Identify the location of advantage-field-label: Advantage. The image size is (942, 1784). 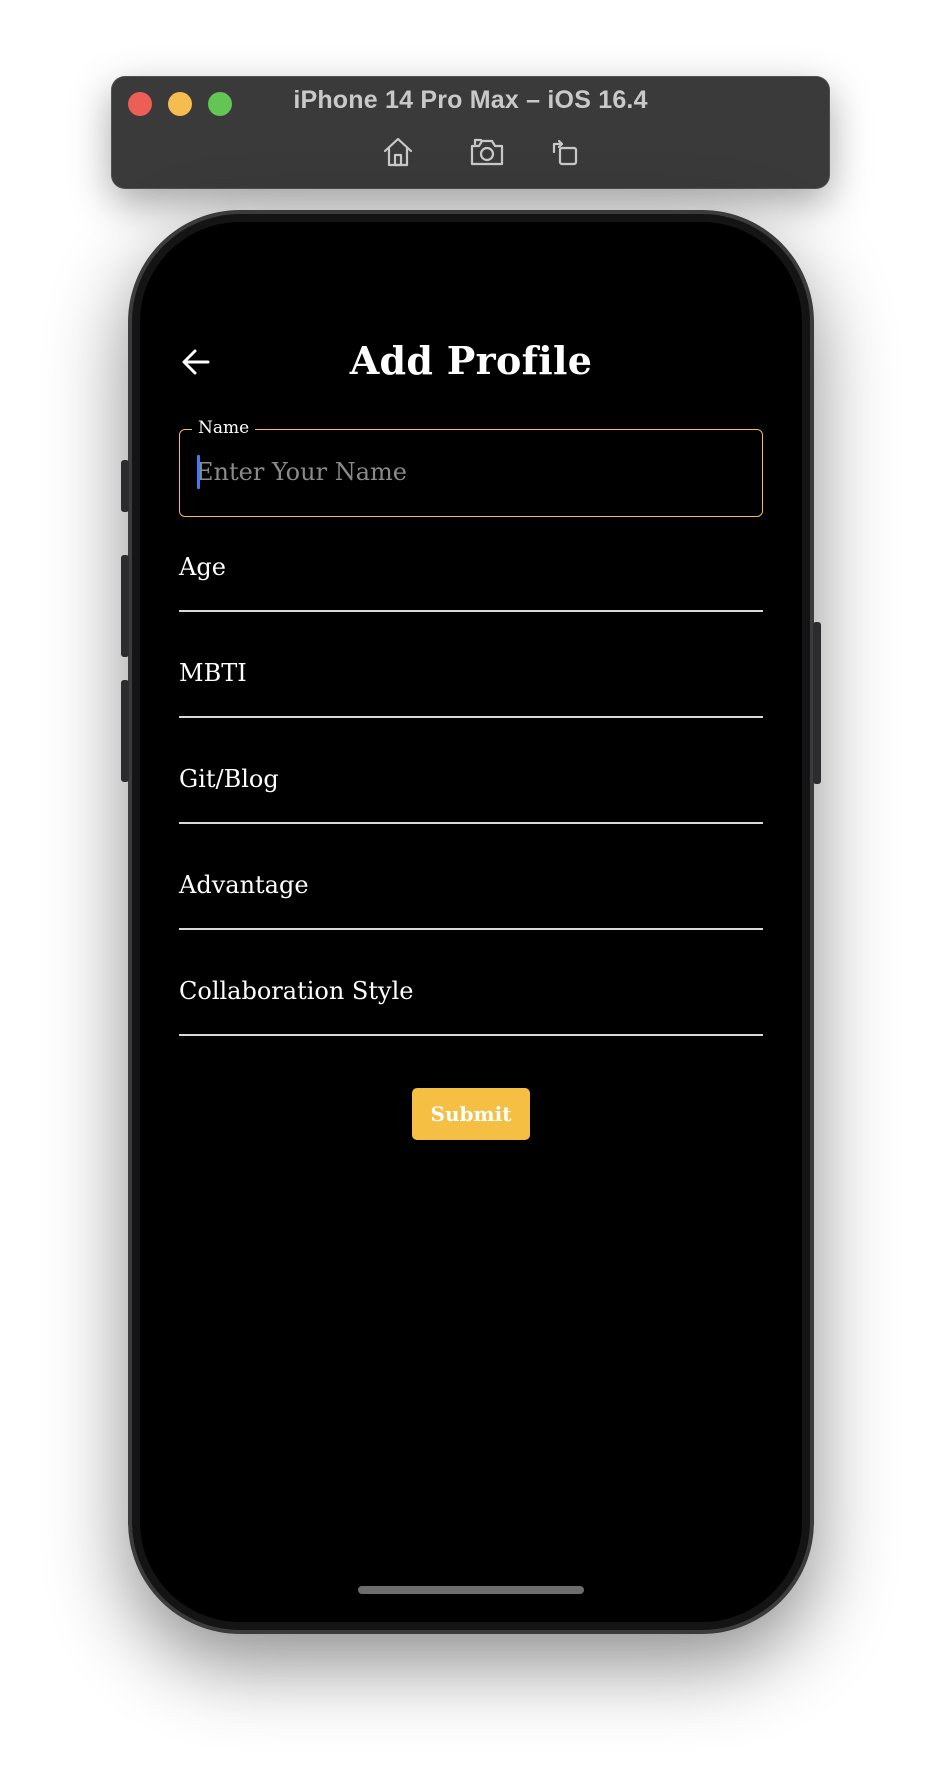
(244, 885).